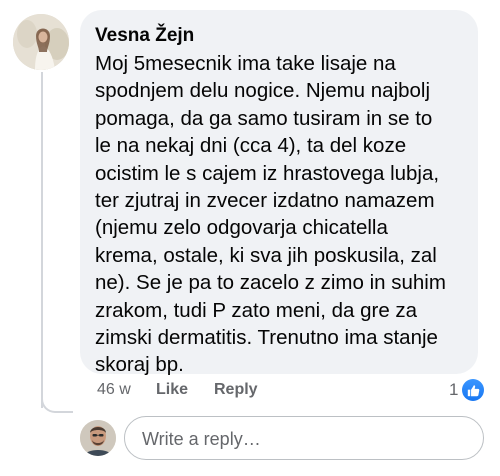 The width and height of the screenshot is (500, 476). What do you see at coordinates (266, 255) in the screenshot?
I see `comment-text-line: krema, ostale, ki sva jih poskusila, zal` at bounding box center [266, 255].